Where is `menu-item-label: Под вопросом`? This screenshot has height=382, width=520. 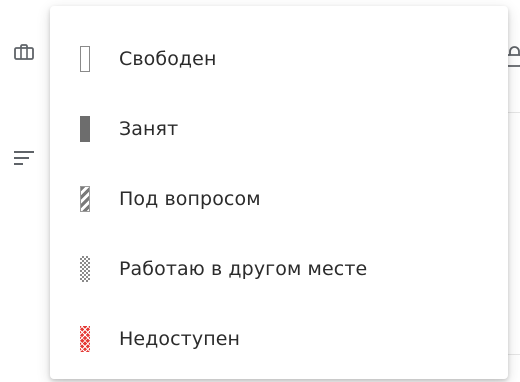
menu-item-label: Под вопросом is located at coordinates (190, 199).